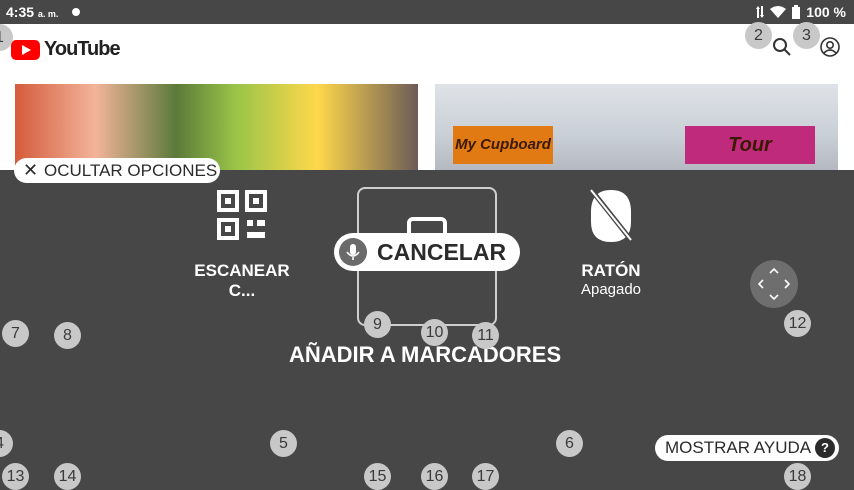 This screenshot has height=490, width=854. Describe the element at coordinates (67, 335) in the screenshot. I see `number-label-8: 8` at that location.